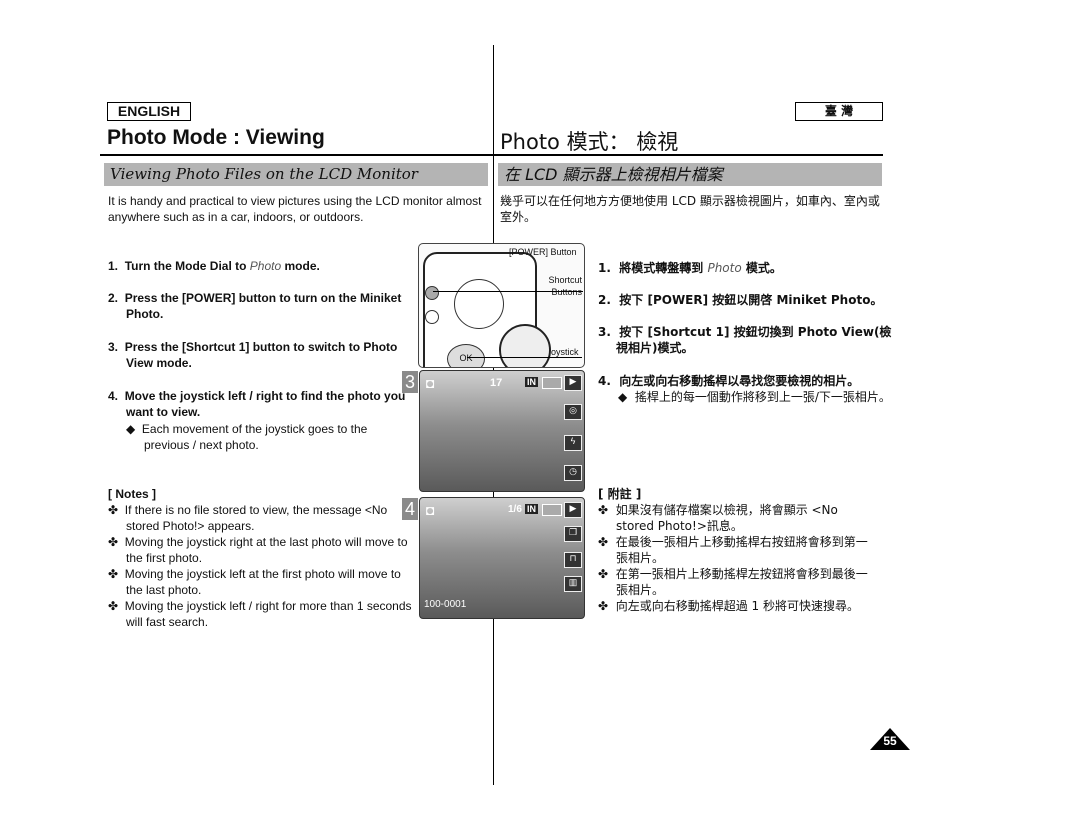  I want to click on step-4-chinese: 4. 向左或向右移動搖桿以尋找您要檢視的相片。, so click(729, 381).